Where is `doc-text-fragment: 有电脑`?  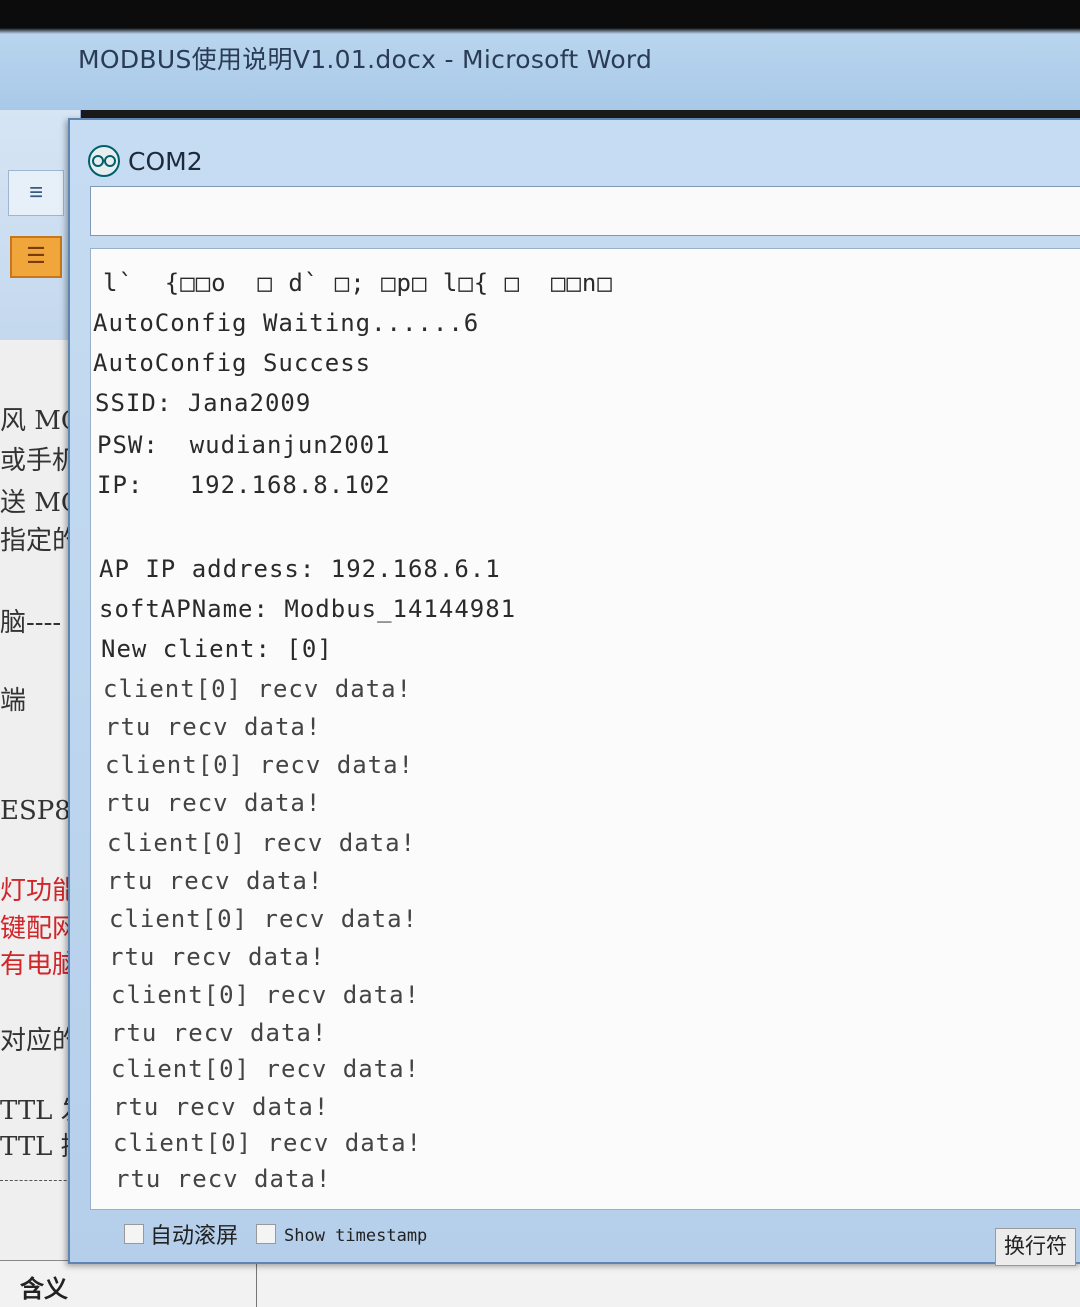 doc-text-fragment: 有电脑 is located at coordinates (39, 965).